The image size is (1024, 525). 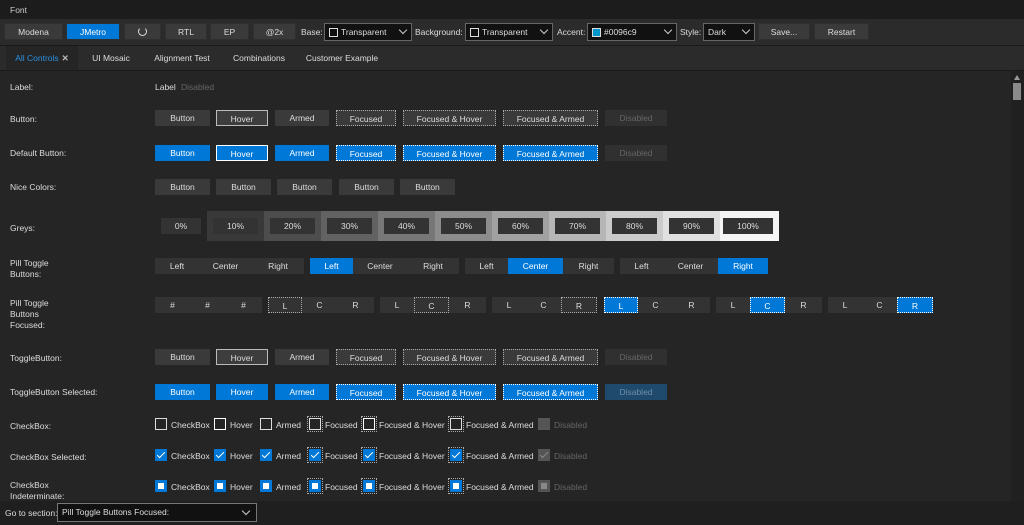 I want to click on background-select: Transparent, so click(x=509, y=32).